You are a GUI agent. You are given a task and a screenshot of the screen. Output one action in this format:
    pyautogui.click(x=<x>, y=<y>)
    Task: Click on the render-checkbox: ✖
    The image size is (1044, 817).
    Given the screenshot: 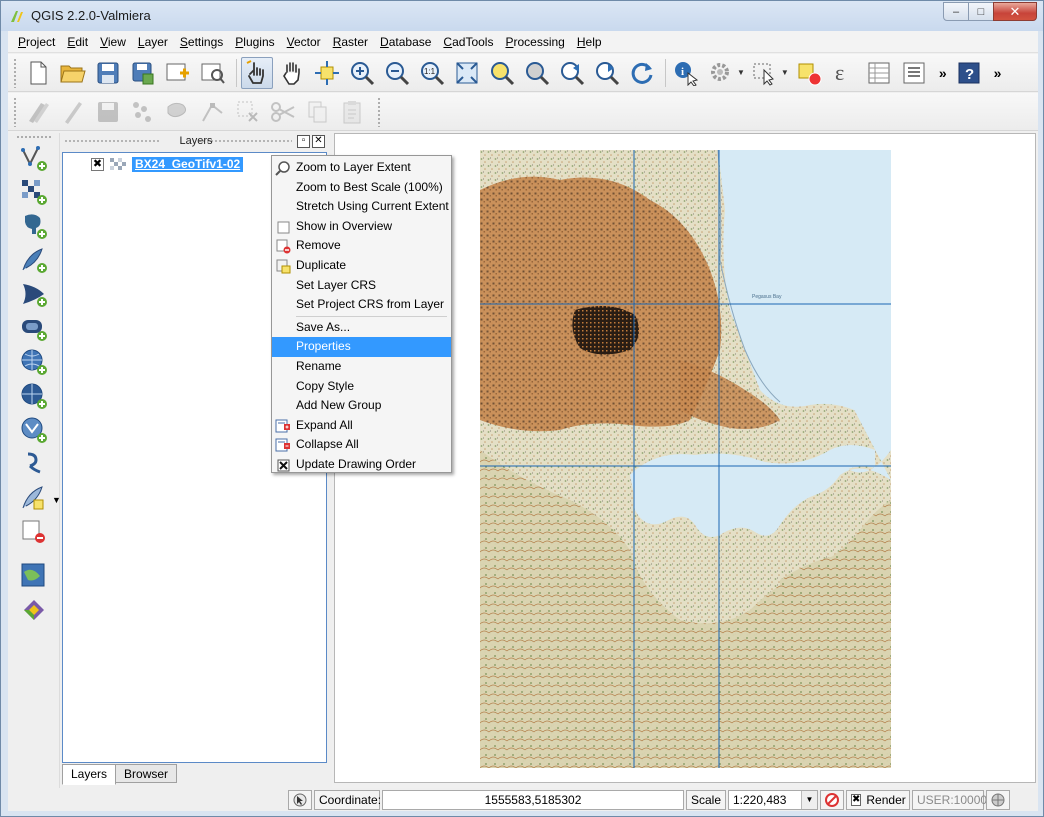 What is the action you would take?
    pyautogui.click(x=856, y=799)
    